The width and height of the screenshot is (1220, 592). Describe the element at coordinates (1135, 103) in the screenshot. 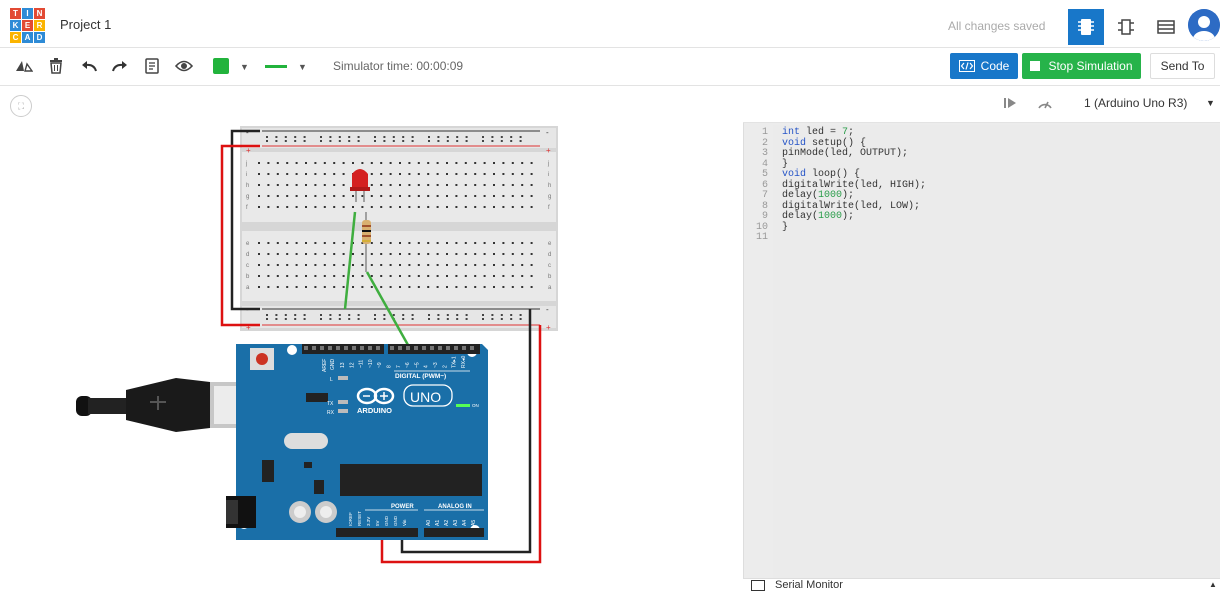

I see `device-select: 1 (Arduino Uno R3)` at that location.